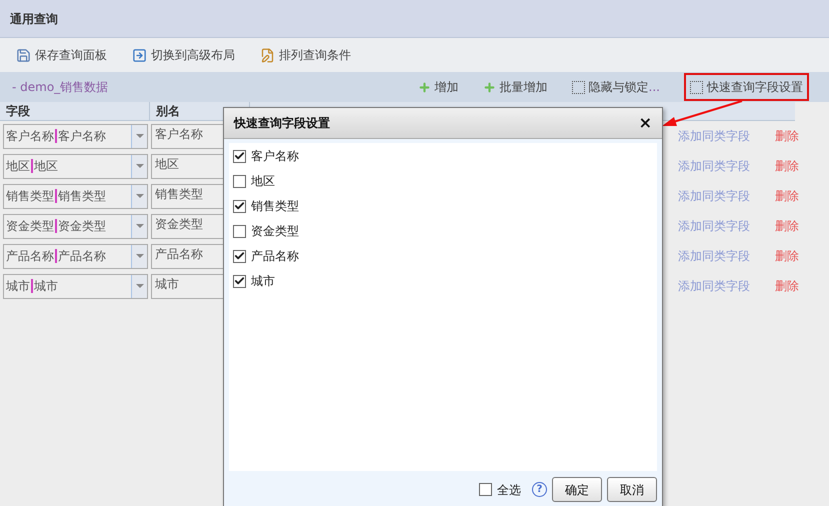  Describe the element at coordinates (46, 166) in the screenshot. I see `field-label: 地区` at that location.